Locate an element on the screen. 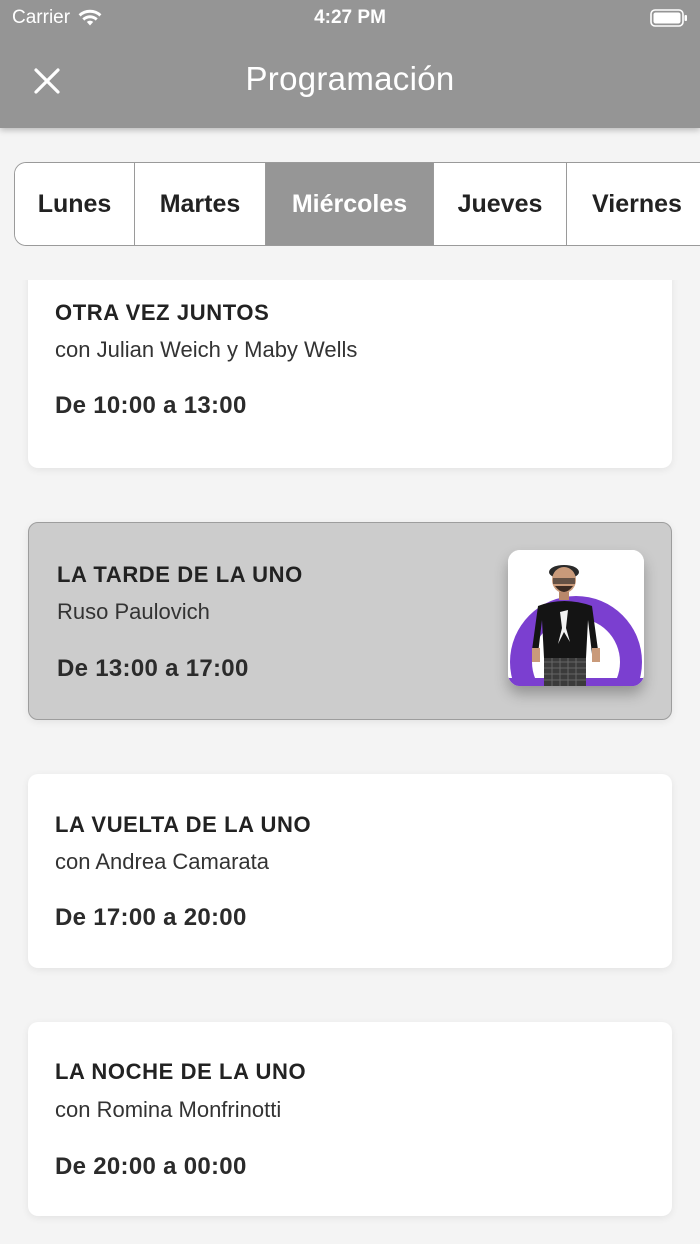 The image size is (700, 1244). tab-jueves: Jueves is located at coordinates (500, 204).